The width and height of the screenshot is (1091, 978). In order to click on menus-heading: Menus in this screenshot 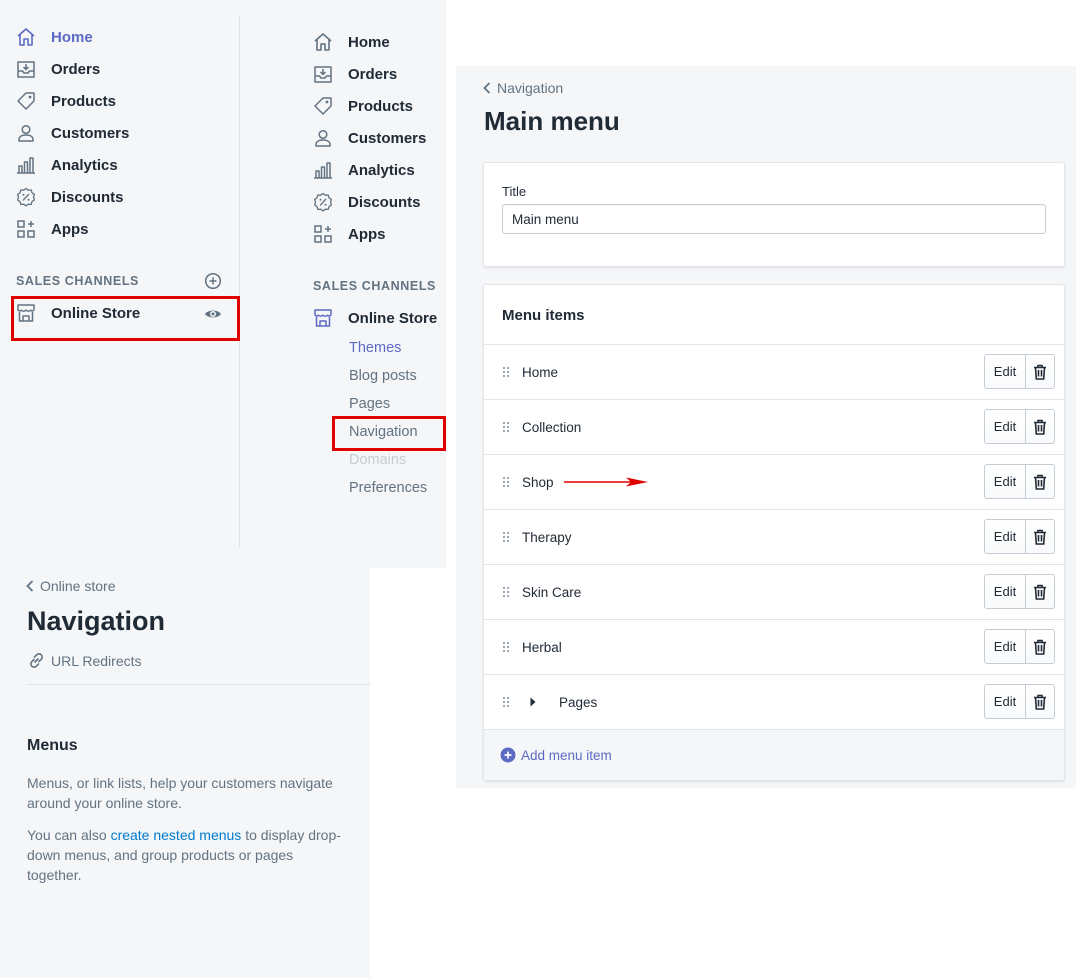, I will do `click(52, 745)`.